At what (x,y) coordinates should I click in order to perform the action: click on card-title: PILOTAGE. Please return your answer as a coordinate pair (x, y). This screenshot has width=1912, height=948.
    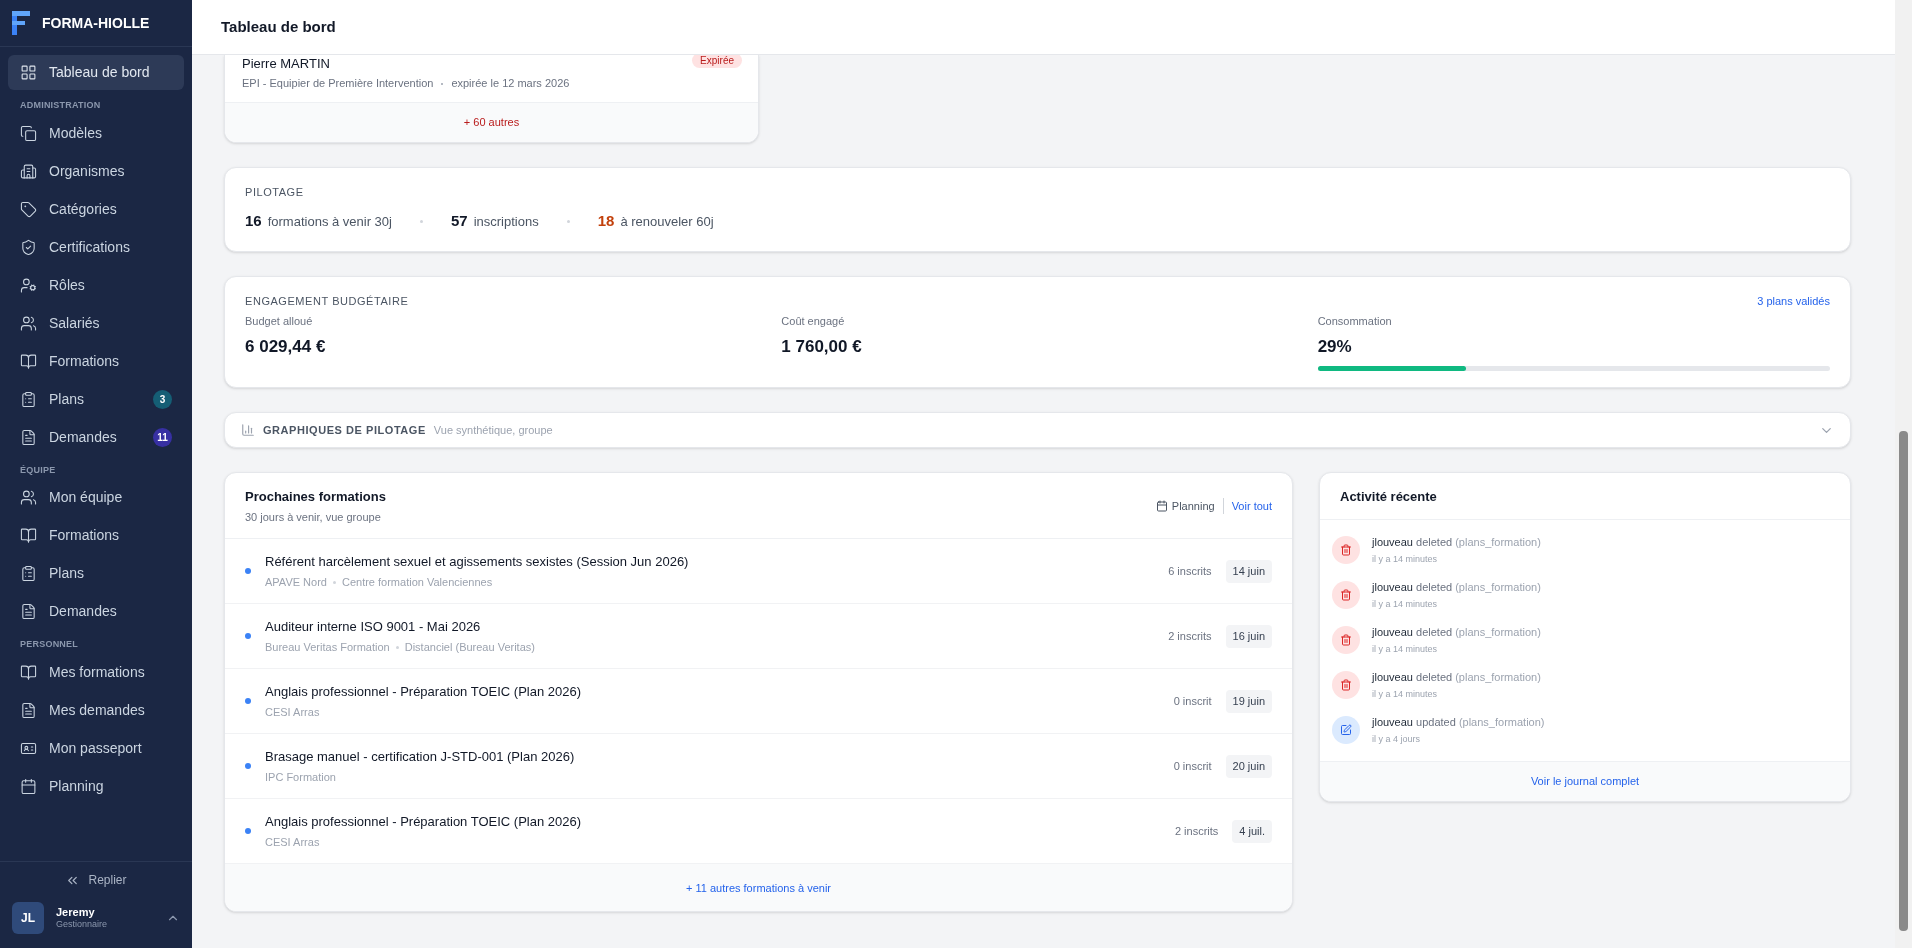
    Looking at the image, I should click on (275, 192).